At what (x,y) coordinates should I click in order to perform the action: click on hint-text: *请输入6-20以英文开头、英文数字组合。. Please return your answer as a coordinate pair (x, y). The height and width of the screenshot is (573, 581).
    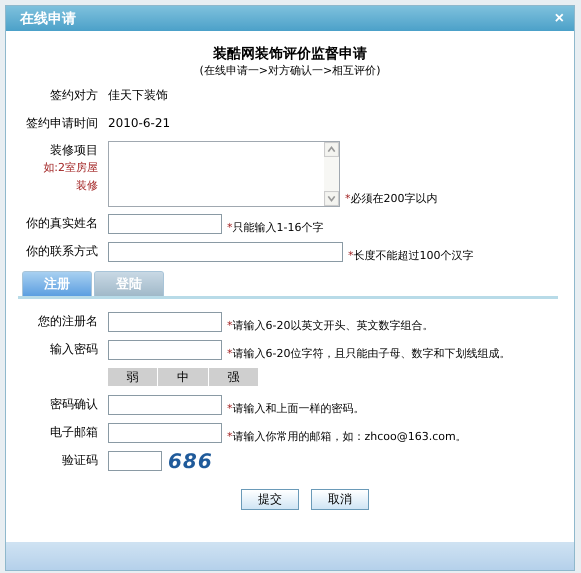
    Looking at the image, I should click on (330, 325).